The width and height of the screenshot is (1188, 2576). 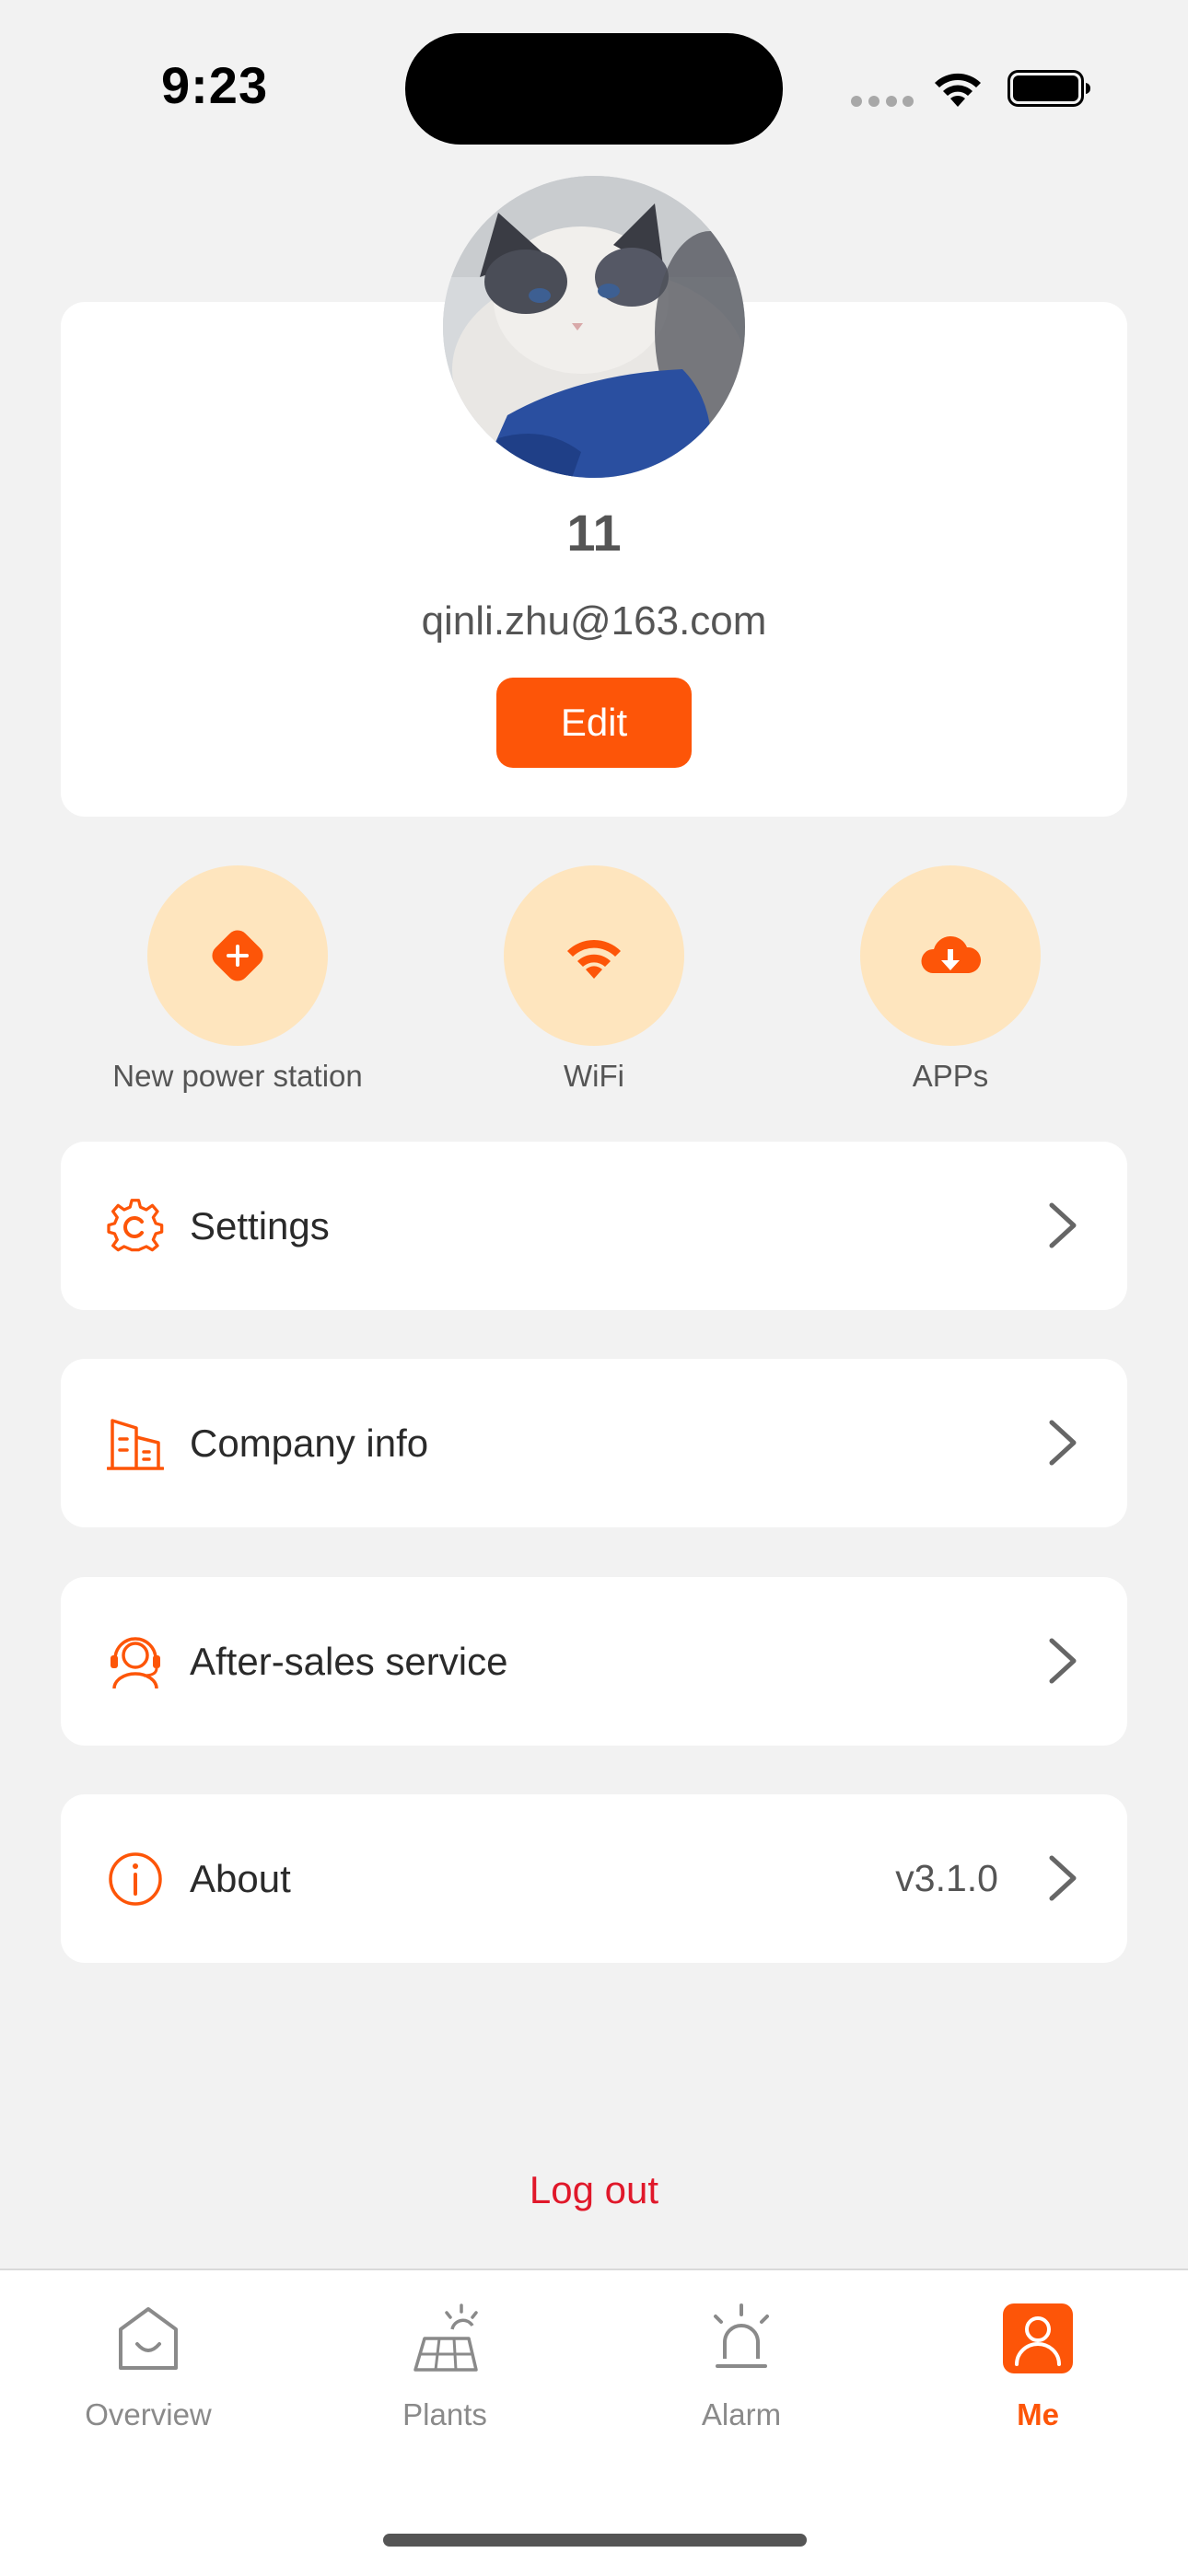 What do you see at coordinates (594, 723) in the screenshot?
I see `edit-profile-button: Edit` at bounding box center [594, 723].